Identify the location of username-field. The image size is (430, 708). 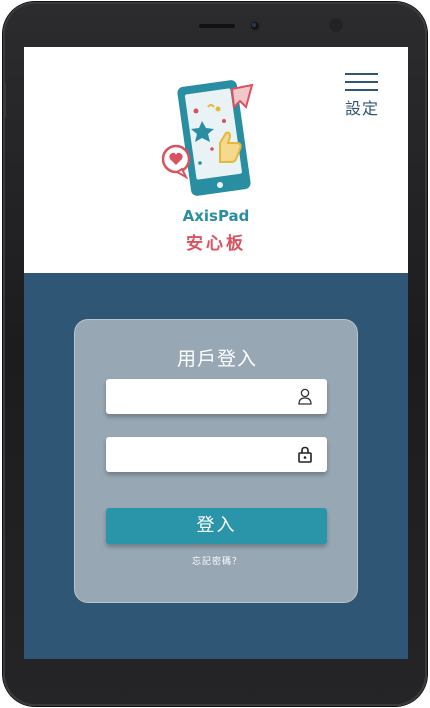
(216, 396).